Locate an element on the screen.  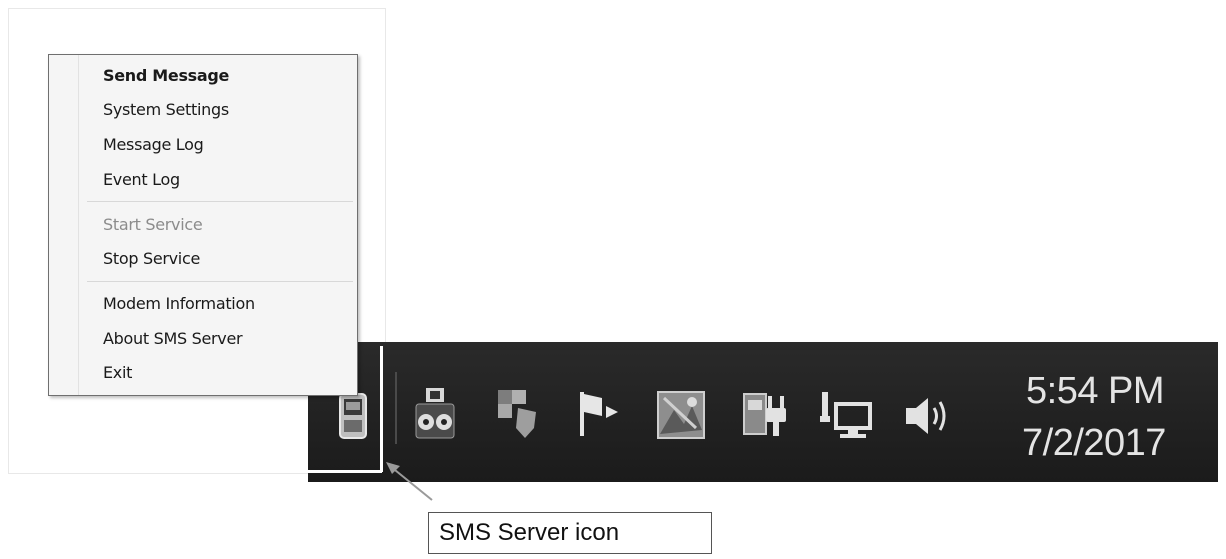
sms-server-icon-callout: SMS Server icon is located at coordinates (570, 533).